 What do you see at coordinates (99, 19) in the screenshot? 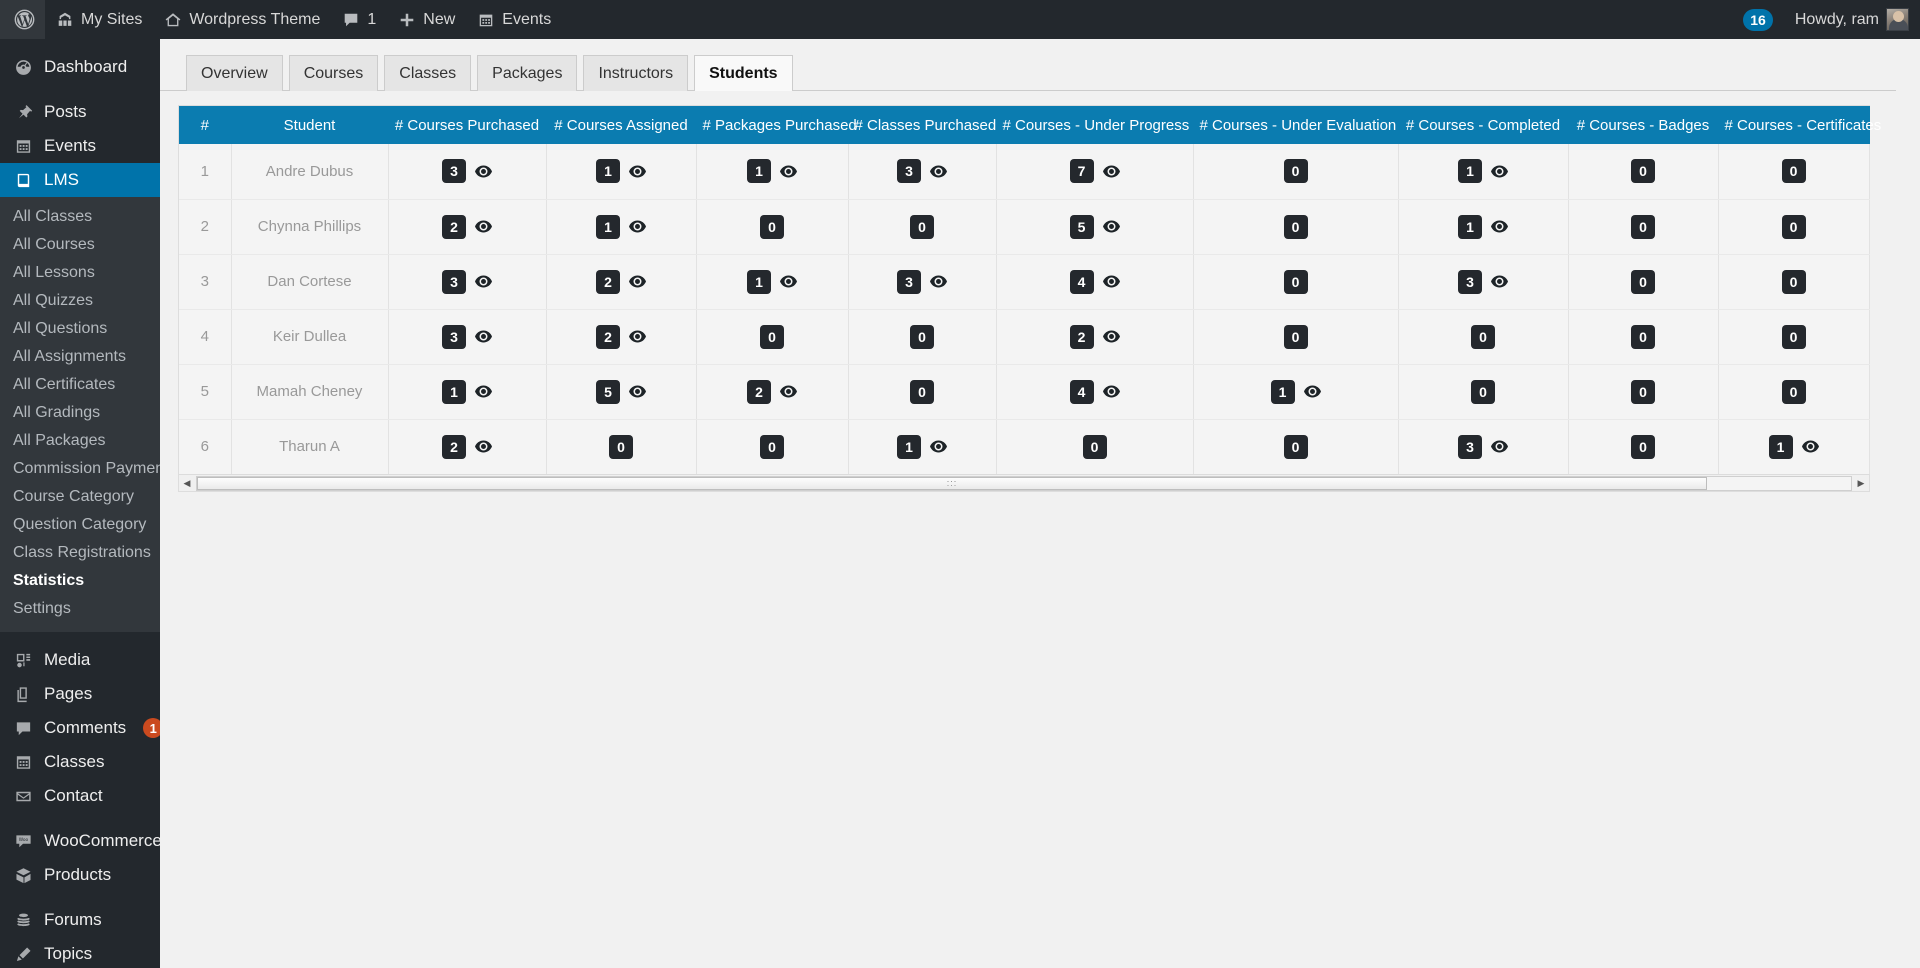
I see `admin-bar-item-my-sites: My Sites` at bounding box center [99, 19].